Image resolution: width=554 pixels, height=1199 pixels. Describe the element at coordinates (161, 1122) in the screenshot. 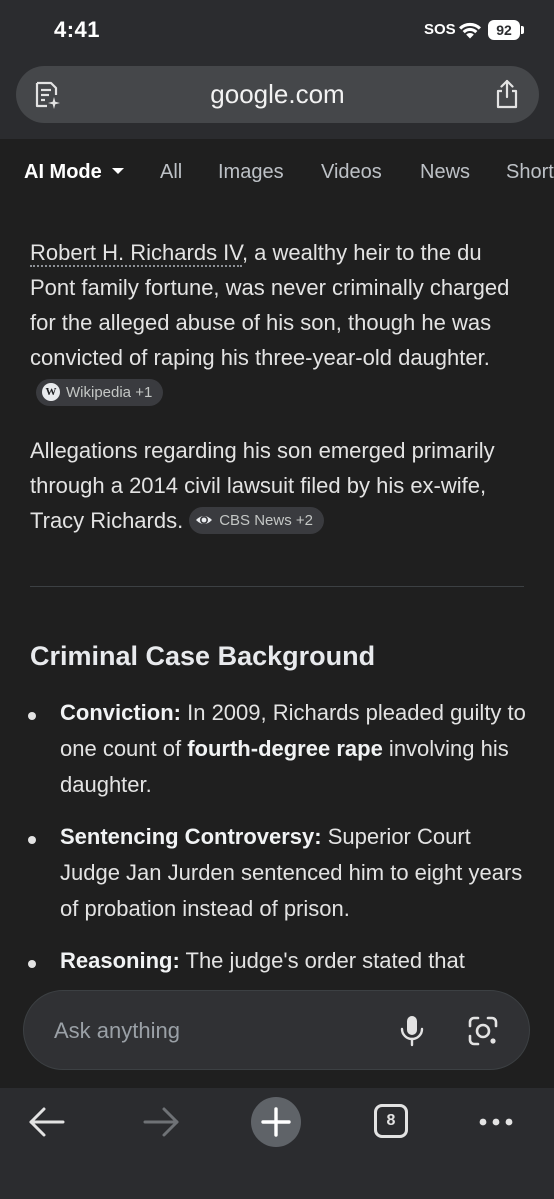

I see `forward-arrow-icon` at that location.